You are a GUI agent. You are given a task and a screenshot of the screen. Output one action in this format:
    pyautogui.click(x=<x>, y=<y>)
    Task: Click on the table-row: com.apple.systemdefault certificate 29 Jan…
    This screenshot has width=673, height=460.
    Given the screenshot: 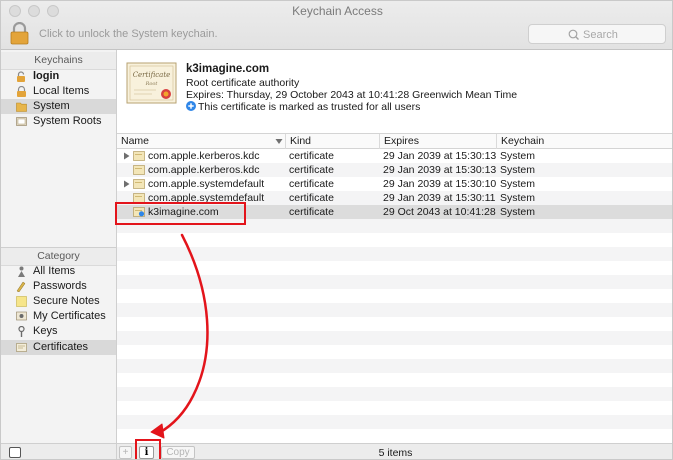 What is the action you would take?
    pyautogui.click(x=394, y=184)
    